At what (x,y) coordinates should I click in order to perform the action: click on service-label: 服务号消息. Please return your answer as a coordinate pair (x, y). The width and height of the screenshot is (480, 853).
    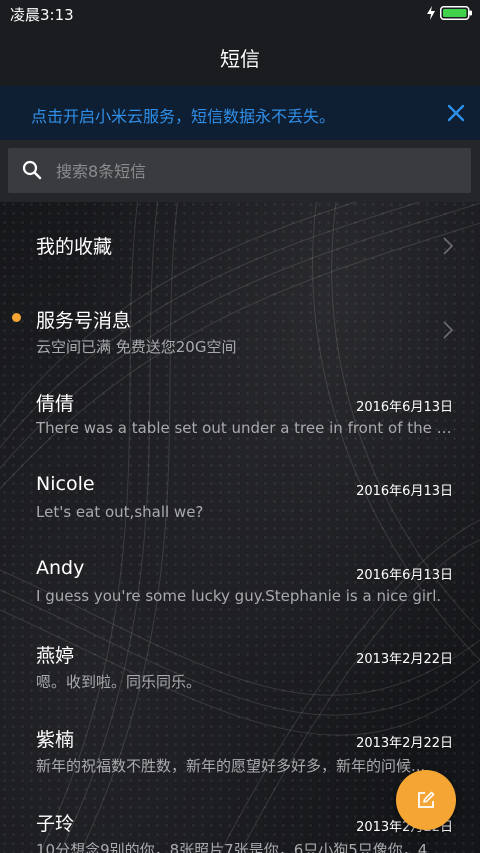
    Looking at the image, I should click on (84, 321).